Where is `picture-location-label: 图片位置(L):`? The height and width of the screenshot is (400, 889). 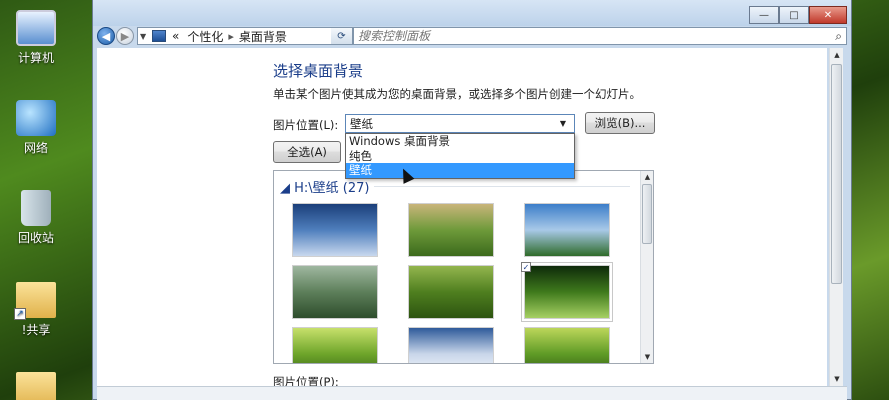 picture-location-label: 图片位置(L): is located at coordinates (306, 125).